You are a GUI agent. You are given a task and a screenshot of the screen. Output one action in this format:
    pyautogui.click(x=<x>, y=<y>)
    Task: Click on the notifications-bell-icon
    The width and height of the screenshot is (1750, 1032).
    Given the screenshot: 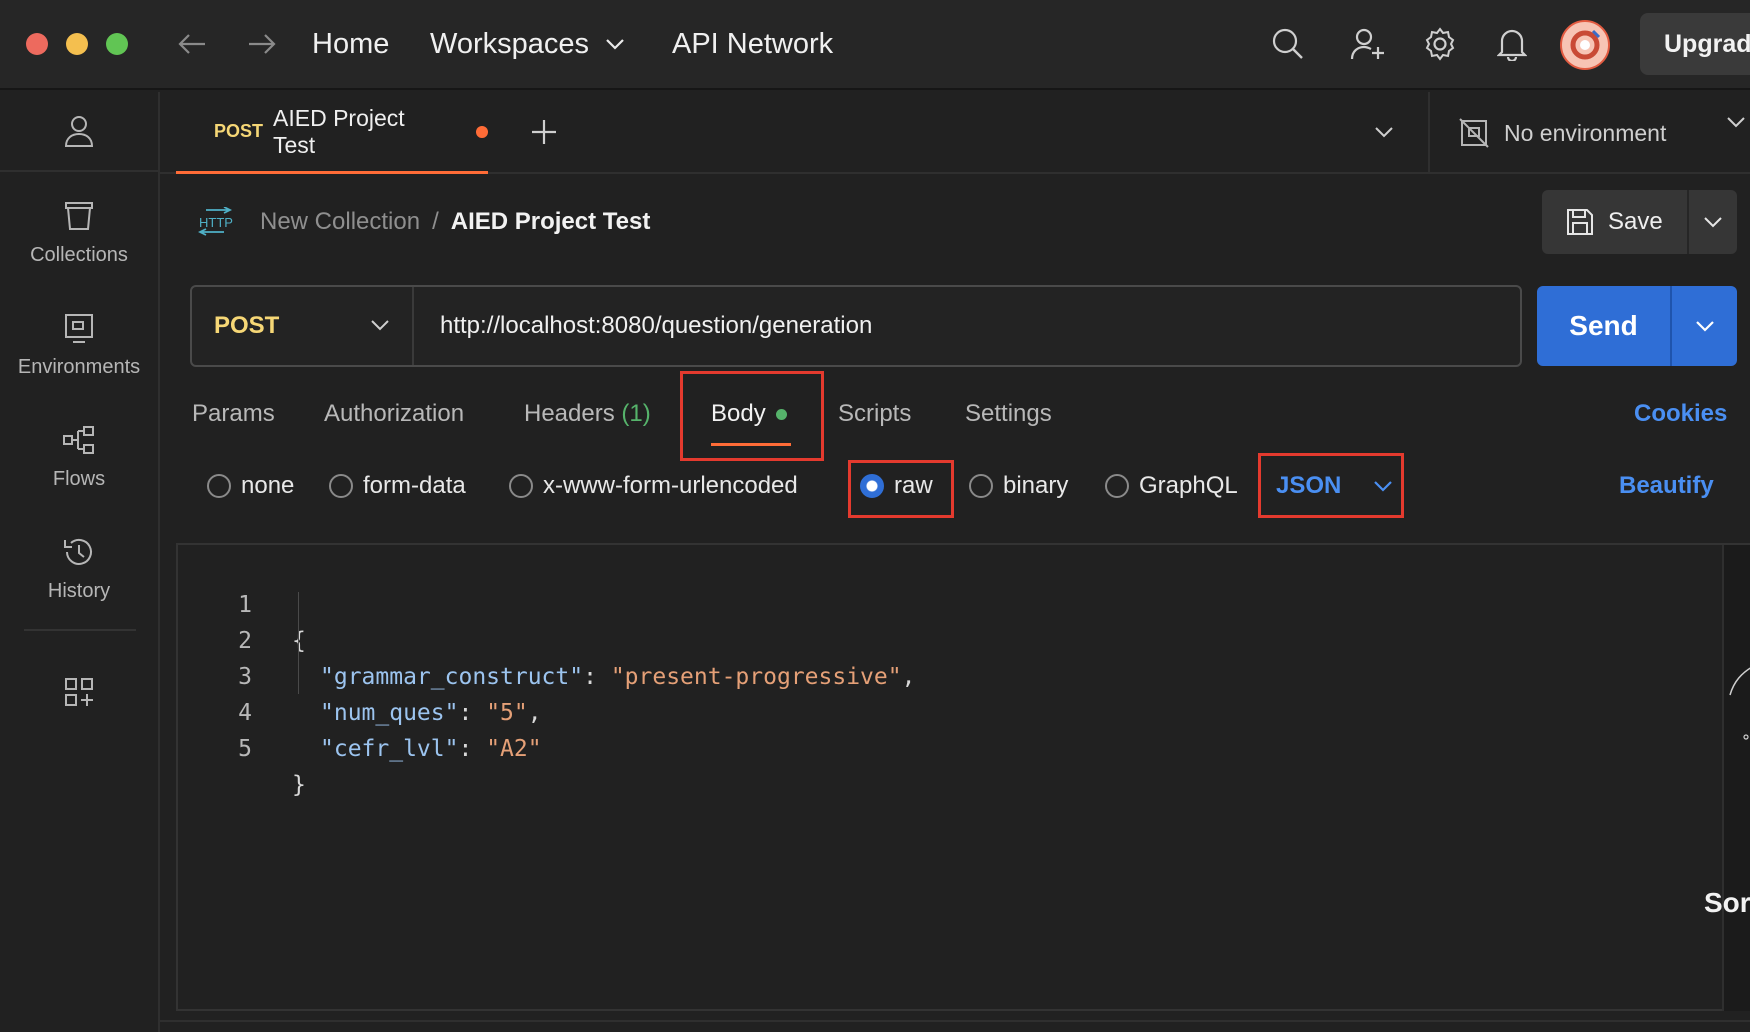 What is the action you would take?
    pyautogui.click(x=1512, y=44)
    